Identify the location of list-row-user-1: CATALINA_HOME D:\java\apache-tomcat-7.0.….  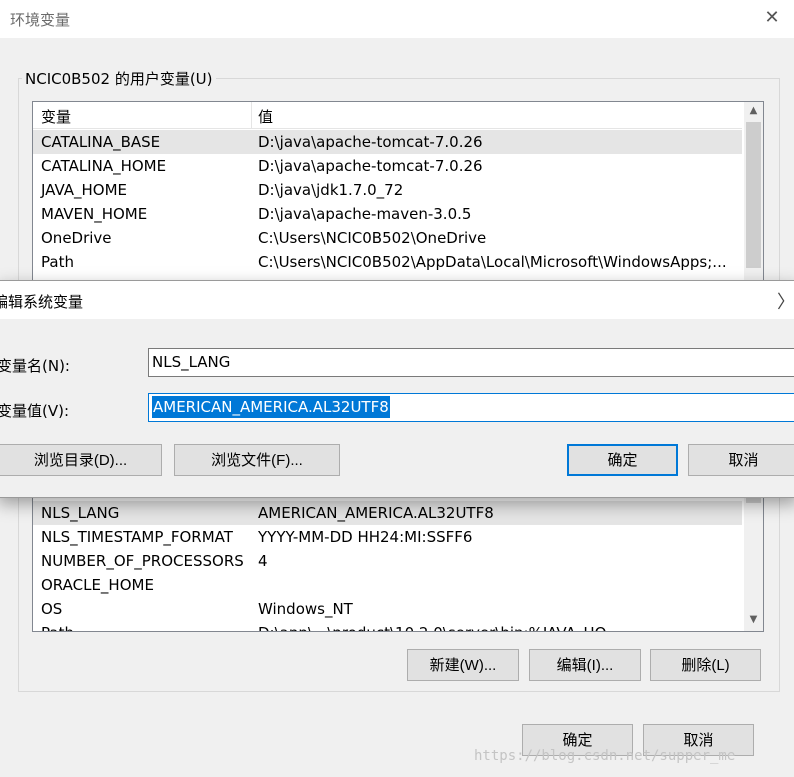
(387, 166).